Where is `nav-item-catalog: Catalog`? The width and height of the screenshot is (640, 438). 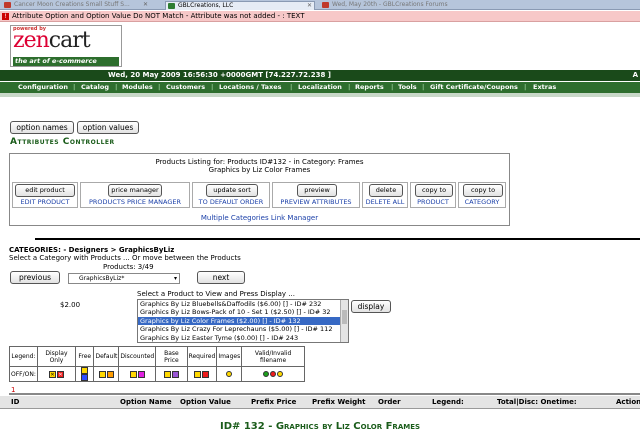
nav-item-catalog: Catalog is located at coordinates (95, 87).